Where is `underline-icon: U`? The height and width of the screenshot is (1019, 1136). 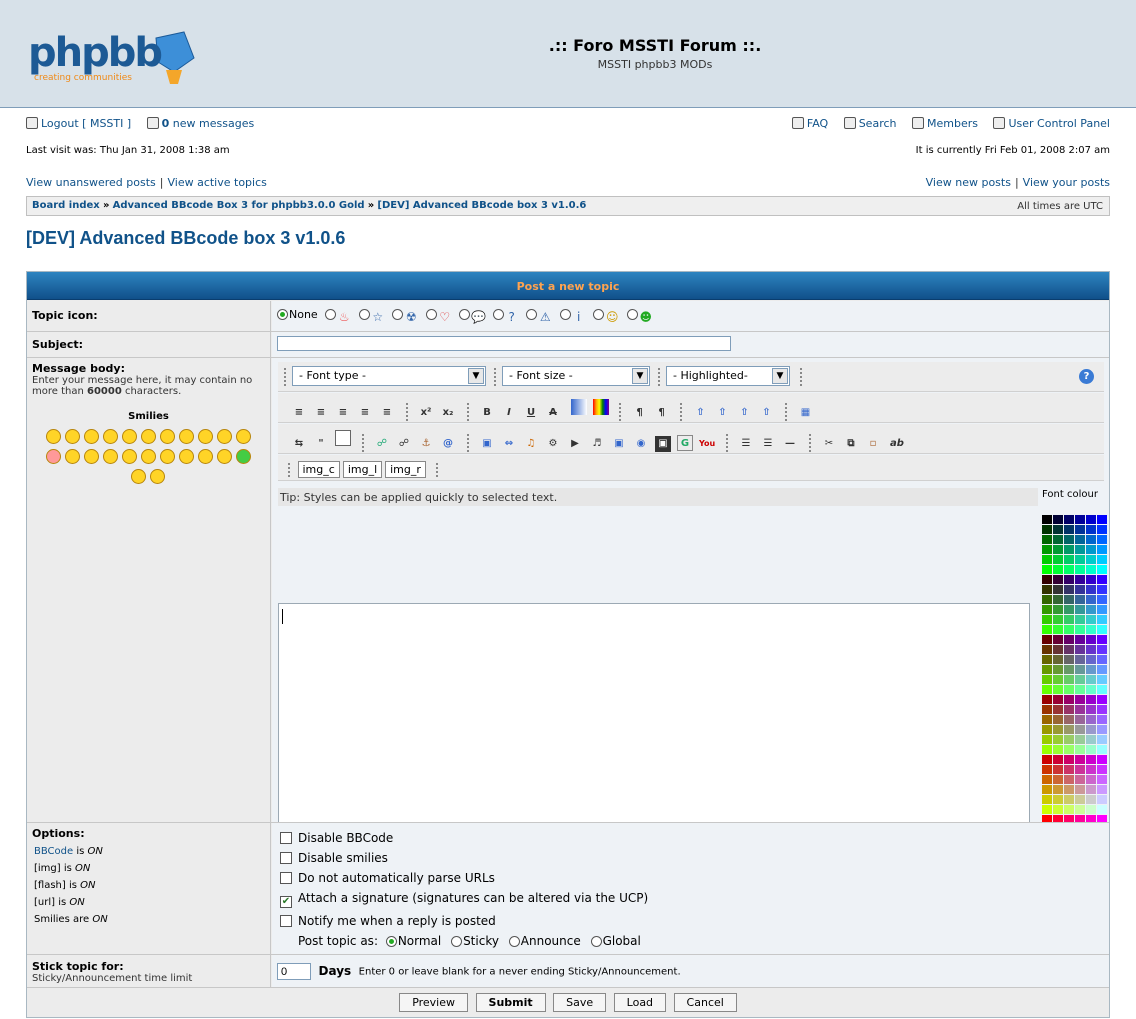 underline-icon: U is located at coordinates (531, 413).